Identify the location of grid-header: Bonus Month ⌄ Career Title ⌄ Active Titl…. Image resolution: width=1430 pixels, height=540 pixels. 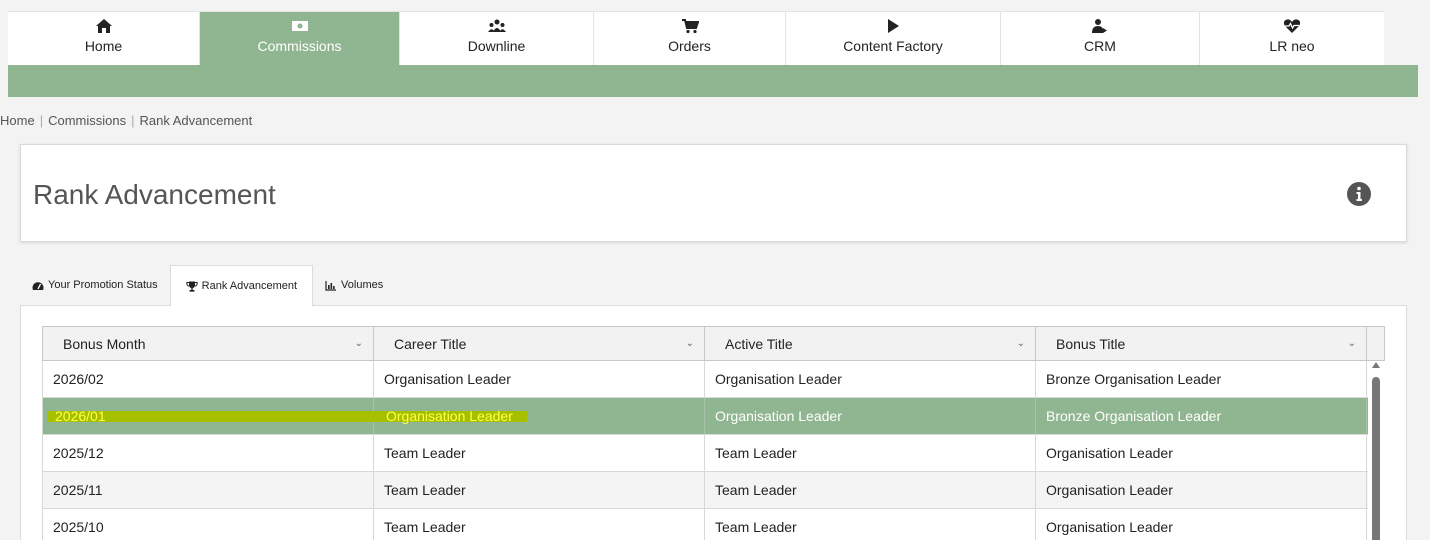
(713, 343).